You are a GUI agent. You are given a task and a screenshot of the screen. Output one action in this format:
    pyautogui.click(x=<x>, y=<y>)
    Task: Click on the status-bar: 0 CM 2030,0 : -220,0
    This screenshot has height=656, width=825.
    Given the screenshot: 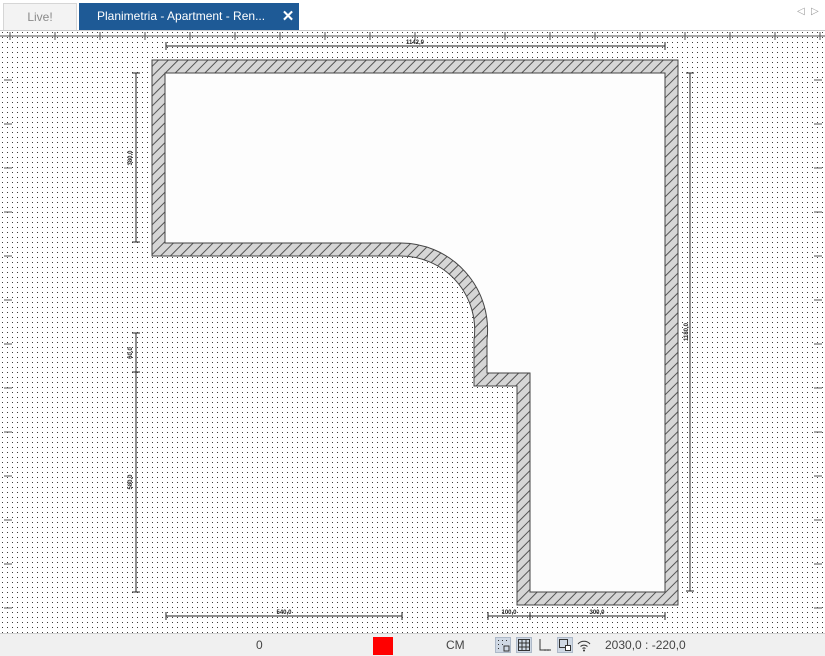 What is the action you would take?
    pyautogui.click(x=412, y=644)
    